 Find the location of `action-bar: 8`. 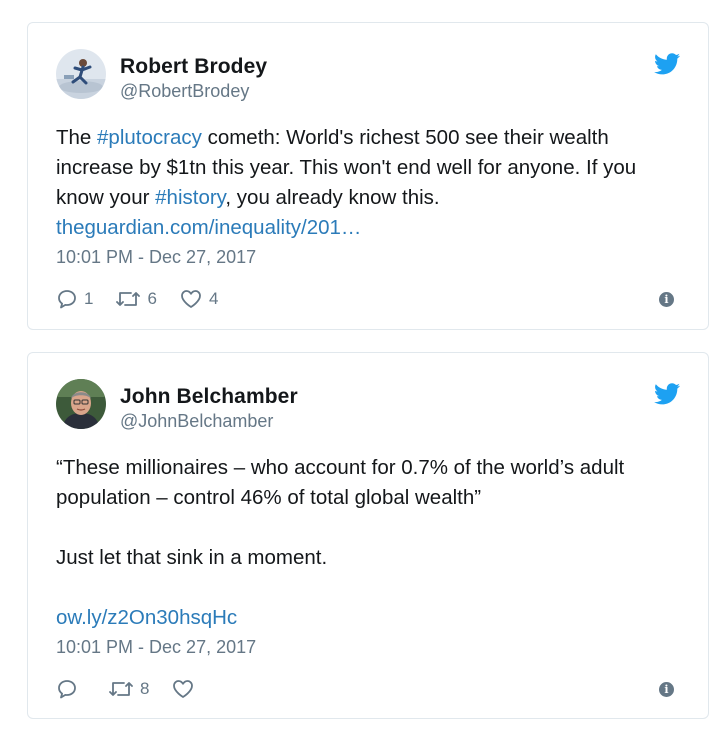

action-bar: 8 is located at coordinates (136, 689).